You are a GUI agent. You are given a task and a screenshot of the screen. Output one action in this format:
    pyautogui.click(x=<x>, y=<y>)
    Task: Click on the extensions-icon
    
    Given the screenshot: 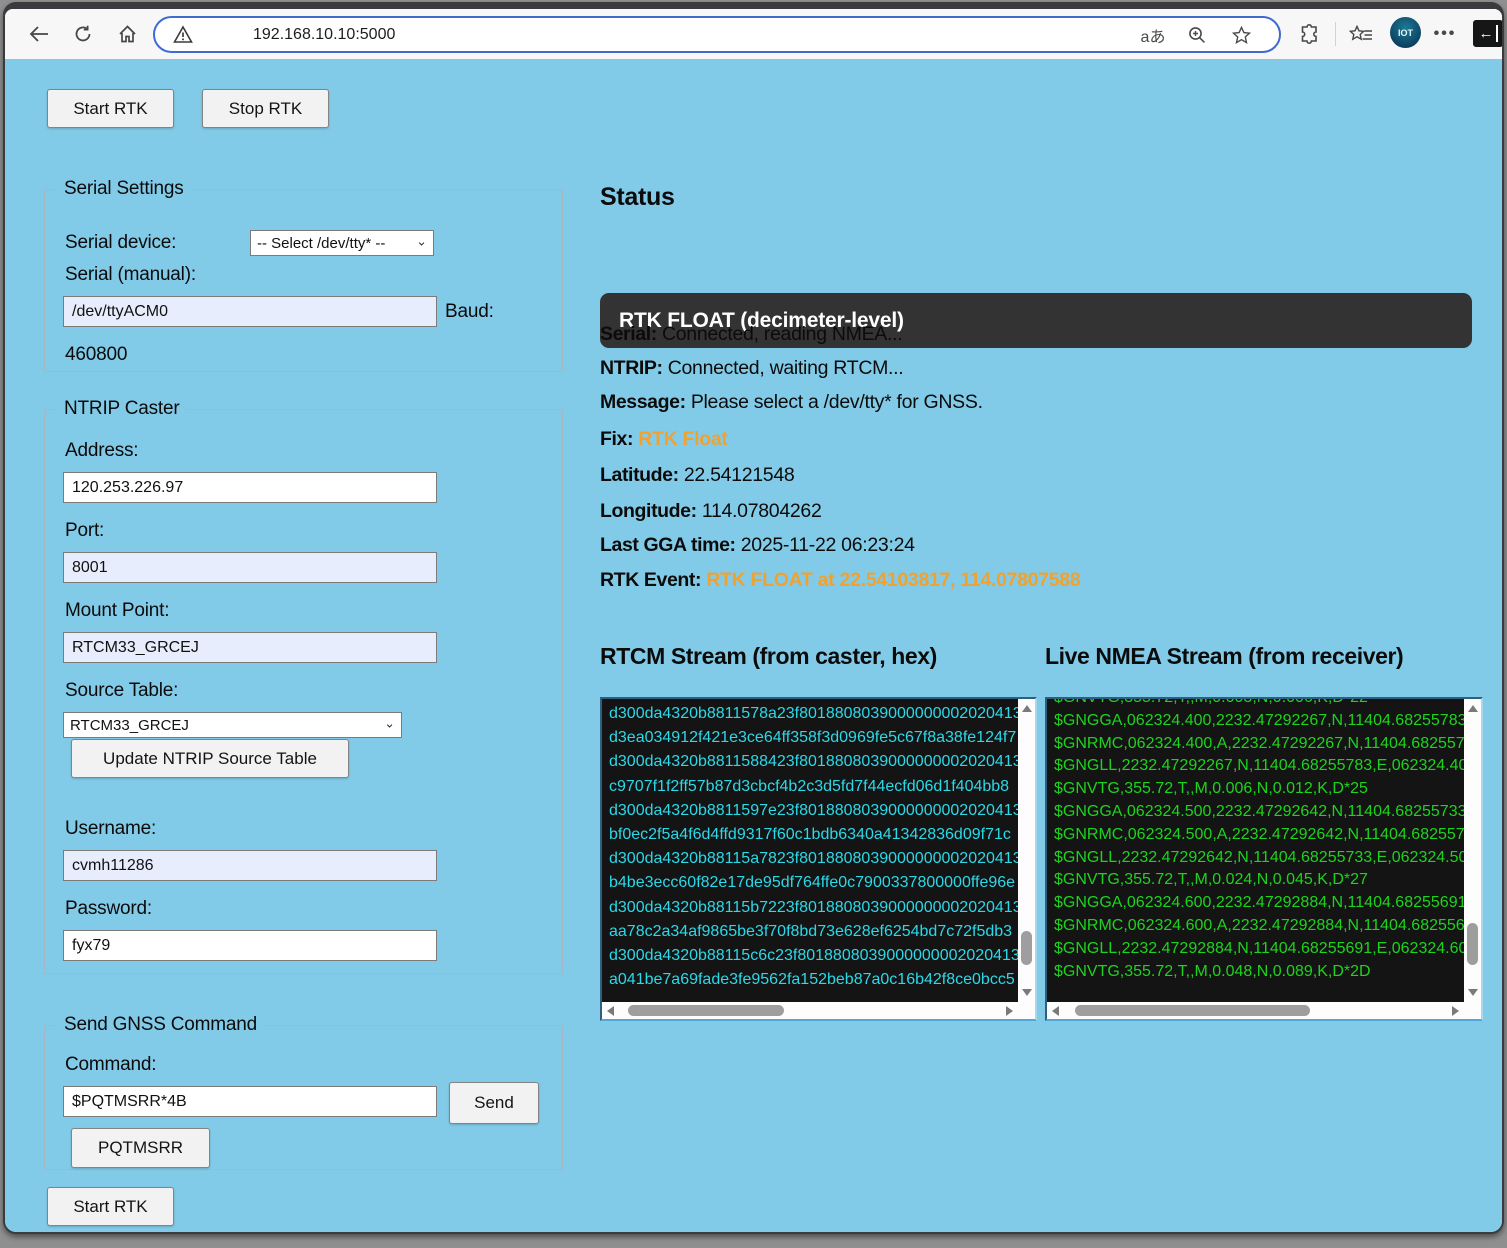 What is the action you would take?
    pyautogui.click(x=1309, y=34)
    